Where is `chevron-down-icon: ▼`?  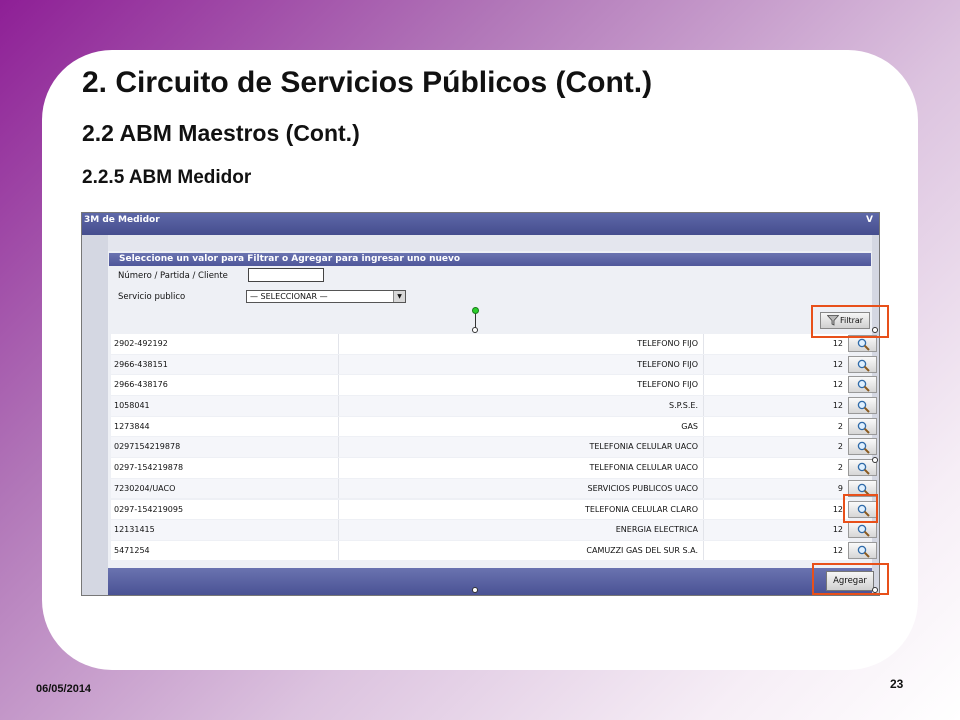
chevron-down-icon: ▼ is located at coordinates (399, 296).